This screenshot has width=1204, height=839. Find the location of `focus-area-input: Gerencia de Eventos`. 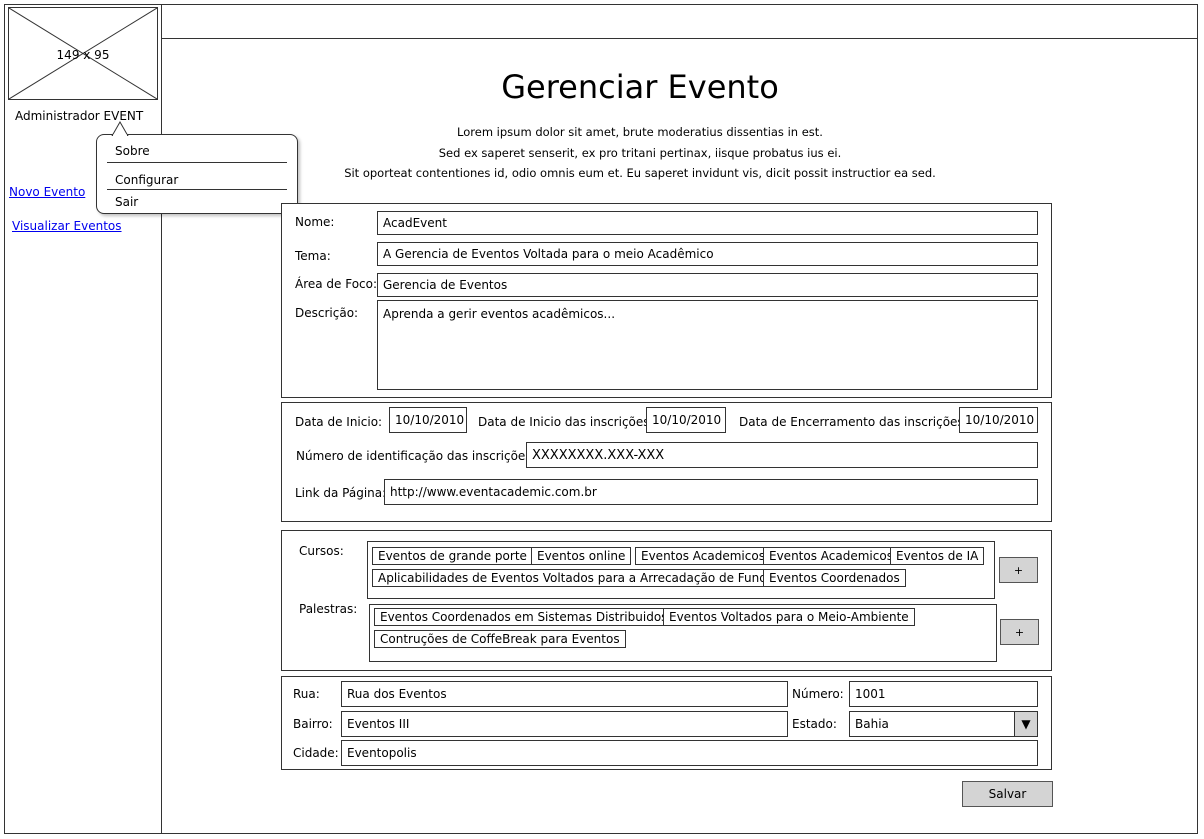

focus-area-input: Gerencia de Eventos is located at coordinates (707, 285).